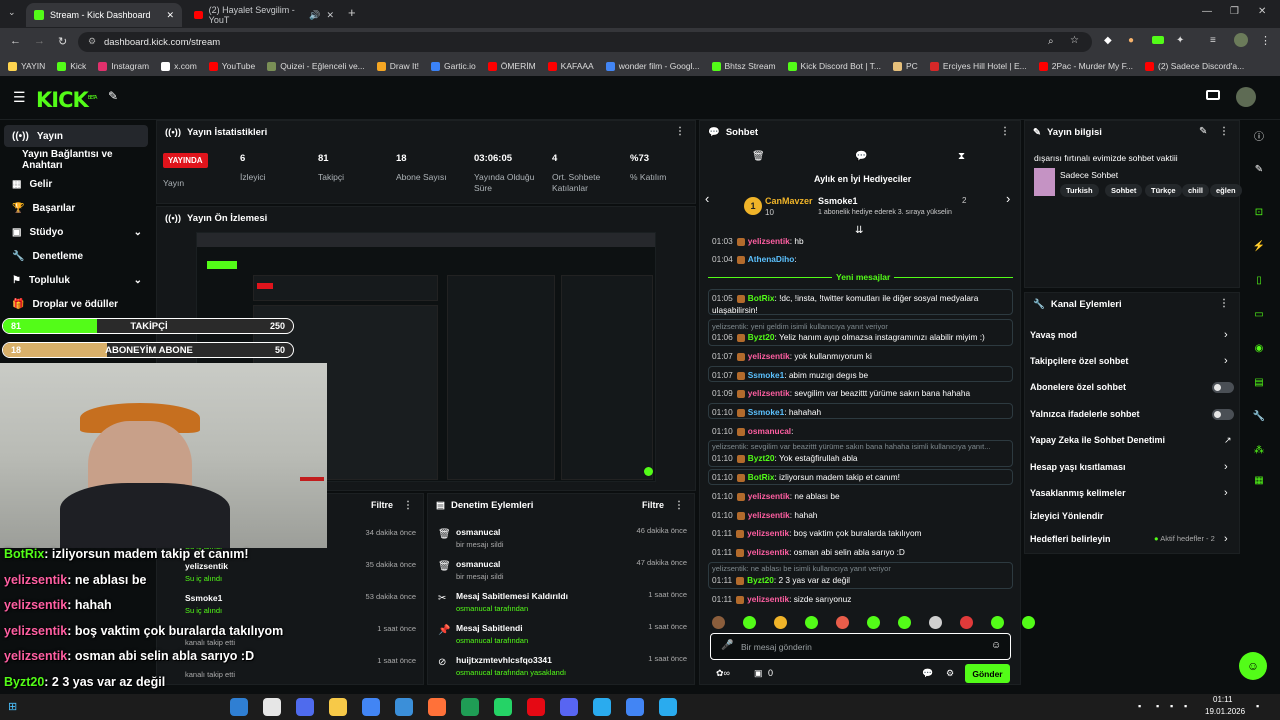 The width and height of the screenshot is (1280, 720). What do you see at coordinates (1259, 212) in the screenshot?
I see `crop-icon: ⊡` at bounding box center [1259, 212].